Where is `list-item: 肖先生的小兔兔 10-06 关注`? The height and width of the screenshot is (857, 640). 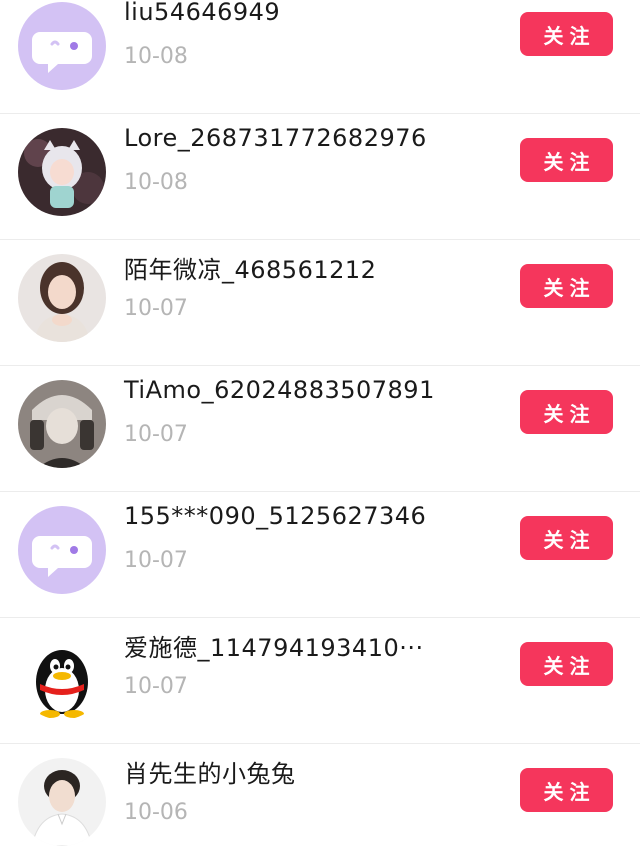
list-item: 肖先生的小兔兔 10-06 关注 is located at coordinates (320, 800).